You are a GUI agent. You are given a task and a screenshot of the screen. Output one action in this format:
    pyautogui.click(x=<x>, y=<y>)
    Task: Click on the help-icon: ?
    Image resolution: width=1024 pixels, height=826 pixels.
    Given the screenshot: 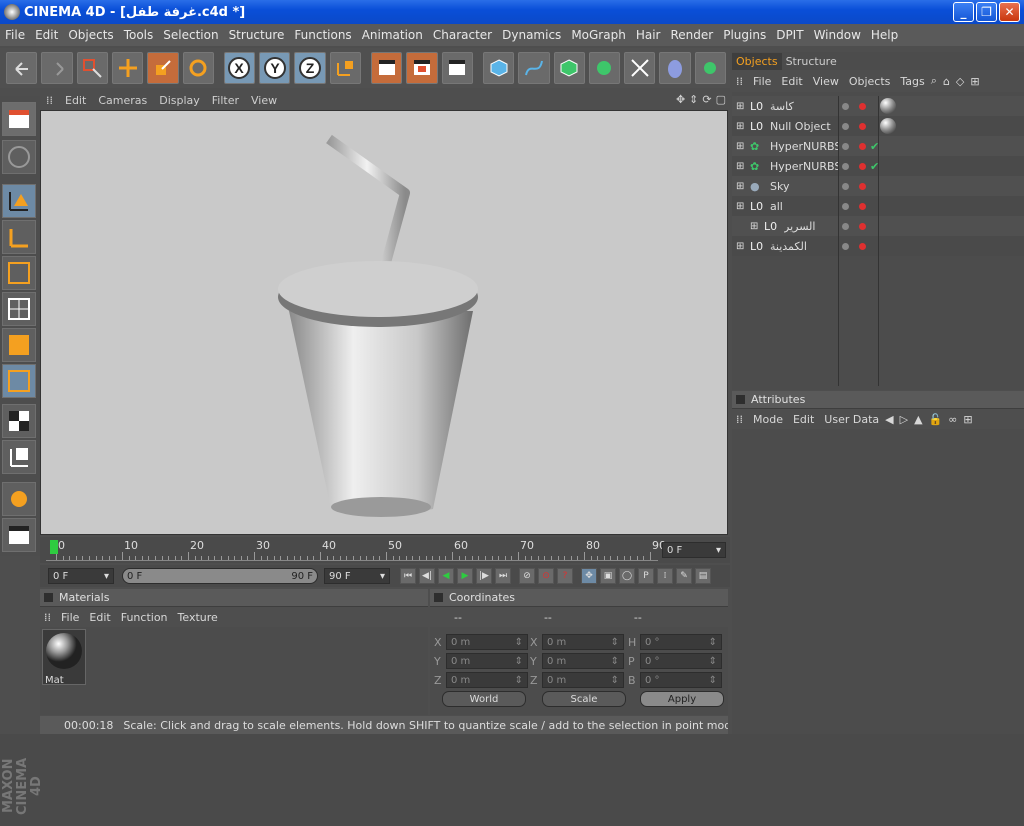 What is the action you would take?
    pyautogui.click(x=565, y=576)
    